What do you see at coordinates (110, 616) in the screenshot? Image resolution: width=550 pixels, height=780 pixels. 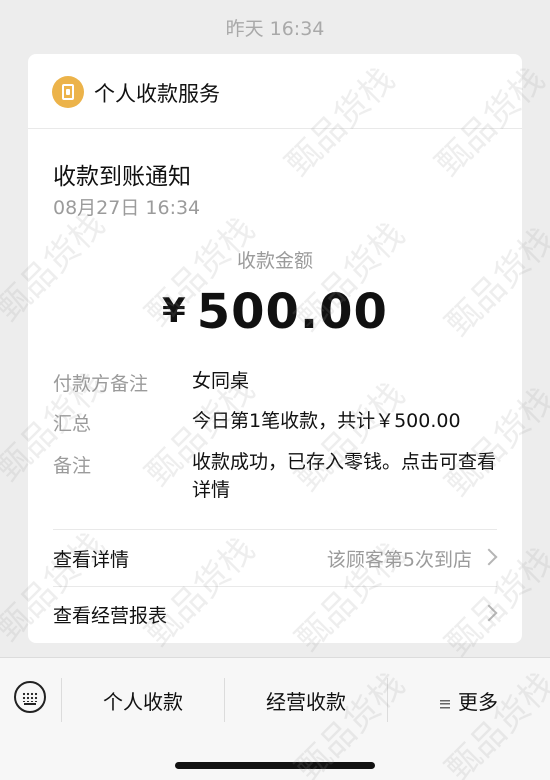 I see `view-report-label: 查看经营报表` at bounding box center [110, 616].